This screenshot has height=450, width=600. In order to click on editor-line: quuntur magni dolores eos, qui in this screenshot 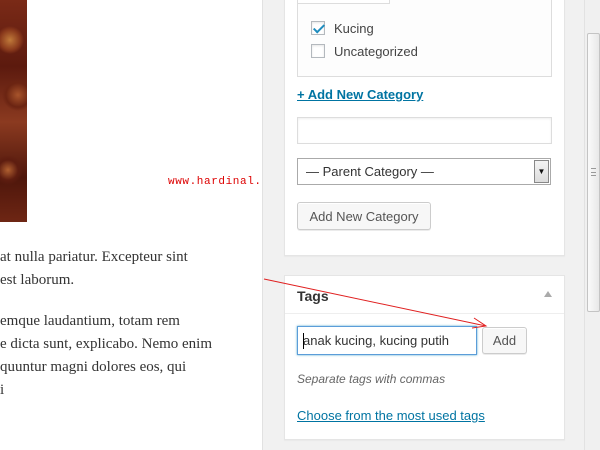, I will do `click(106, 367)`.